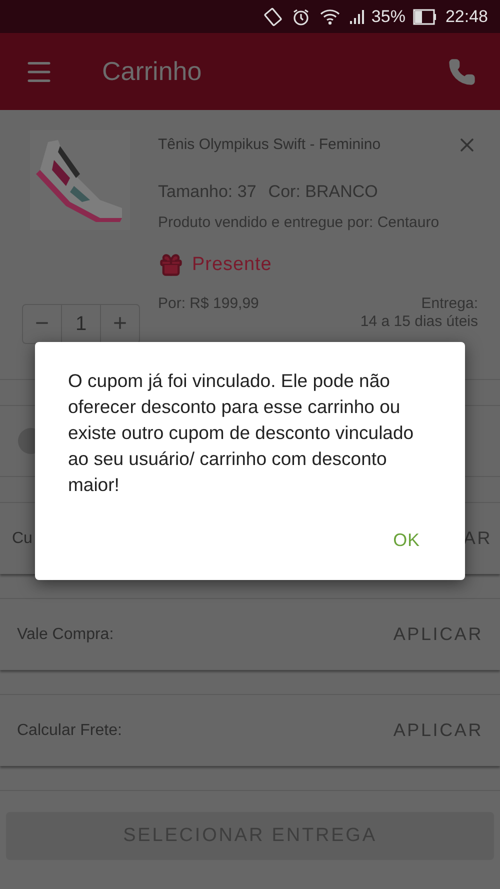  What do you see at coordinates (120, 324) in the screenshot?
I see `plus-button: +` at bounding box center [120, 324].